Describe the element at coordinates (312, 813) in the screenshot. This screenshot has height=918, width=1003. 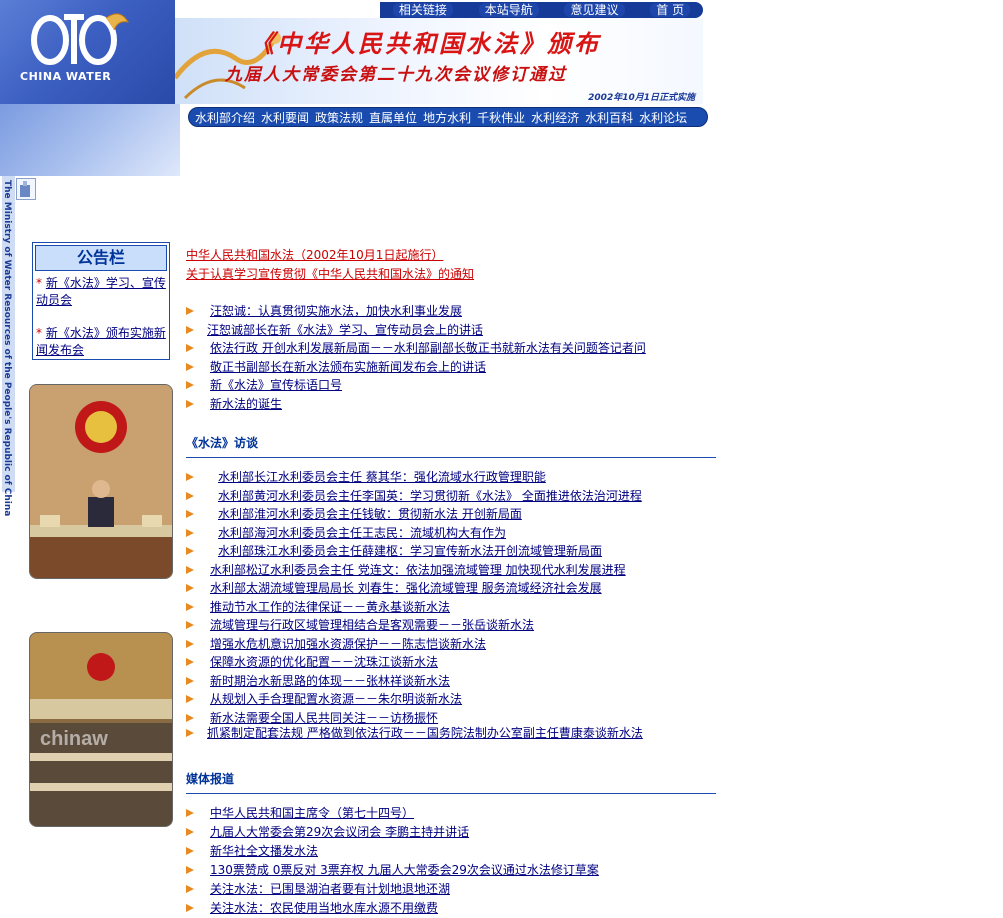
I see `media-link: 中华人民共和国主席令（第七十四号）` at that location.